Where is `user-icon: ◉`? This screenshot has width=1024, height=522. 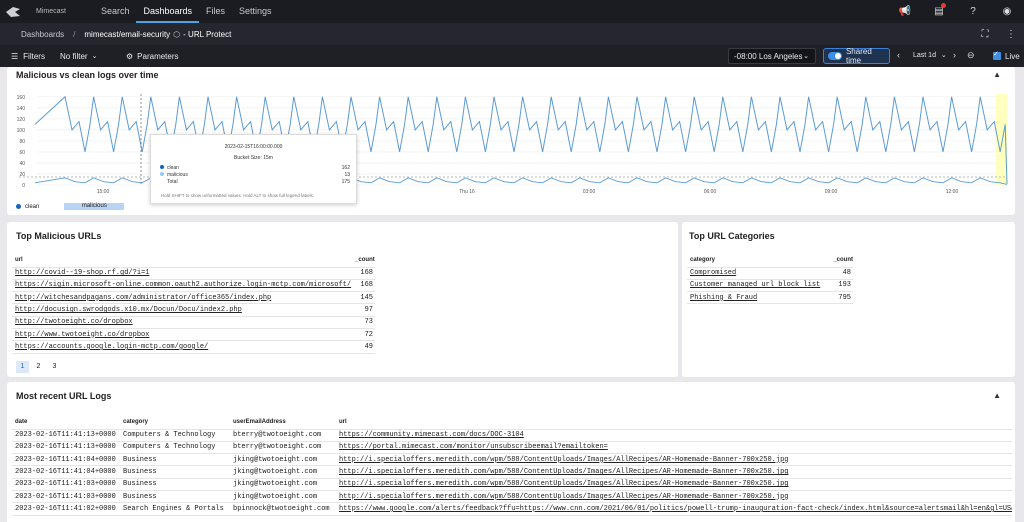
user-icon: ◉ is located at coordinates (1007, 11).